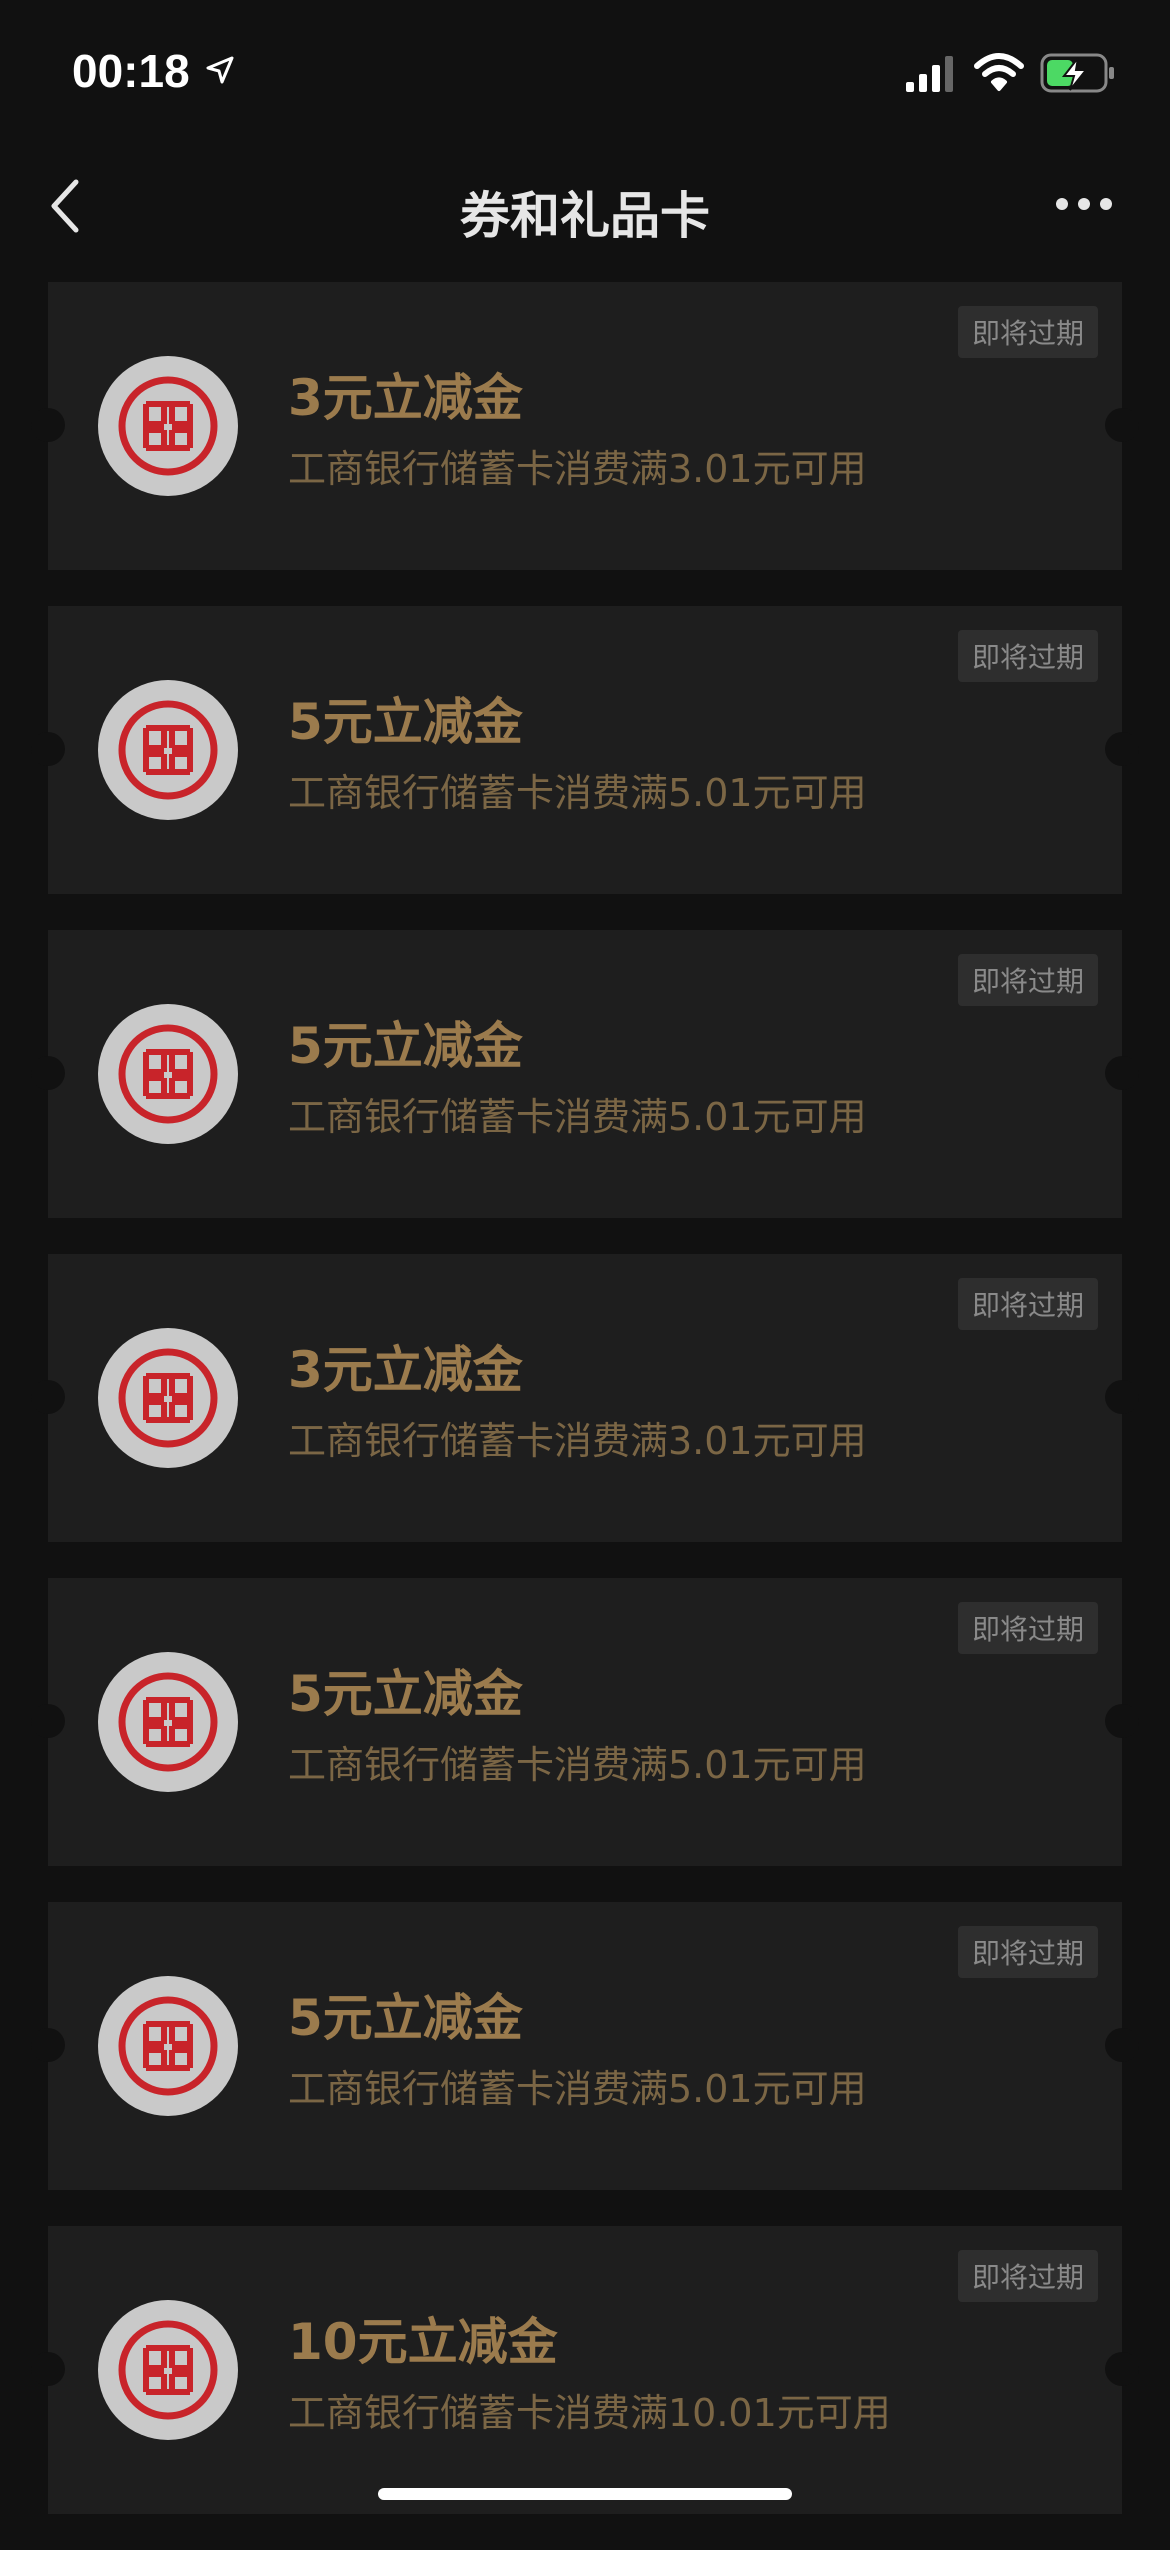 The height and width of the screenshot is (2550, 1170). I want to click on battery-charging-icon, so click(1078, 75).